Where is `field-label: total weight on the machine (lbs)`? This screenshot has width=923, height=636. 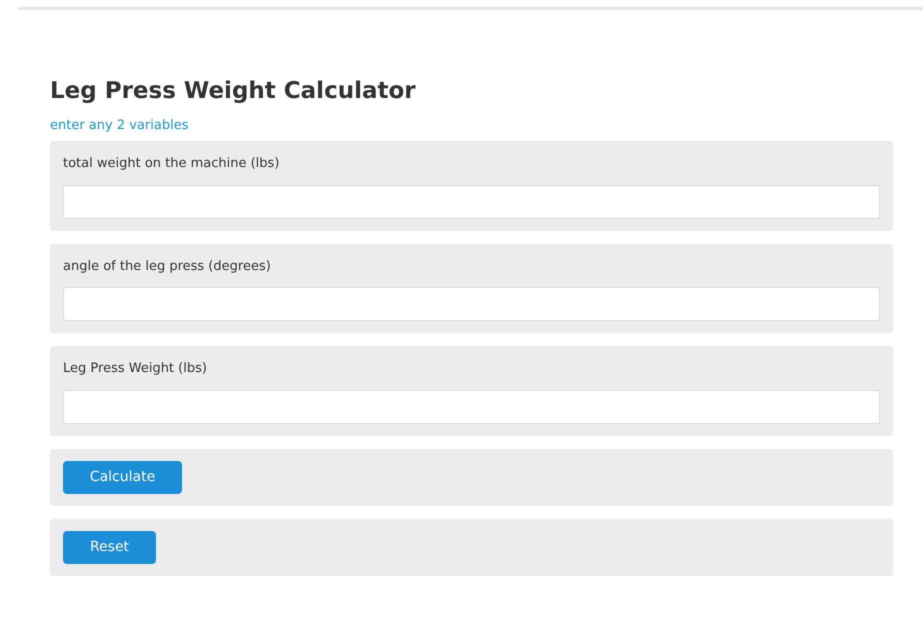 field-label: total weight on the machine (lbs) is located at coordinates (171, 164).